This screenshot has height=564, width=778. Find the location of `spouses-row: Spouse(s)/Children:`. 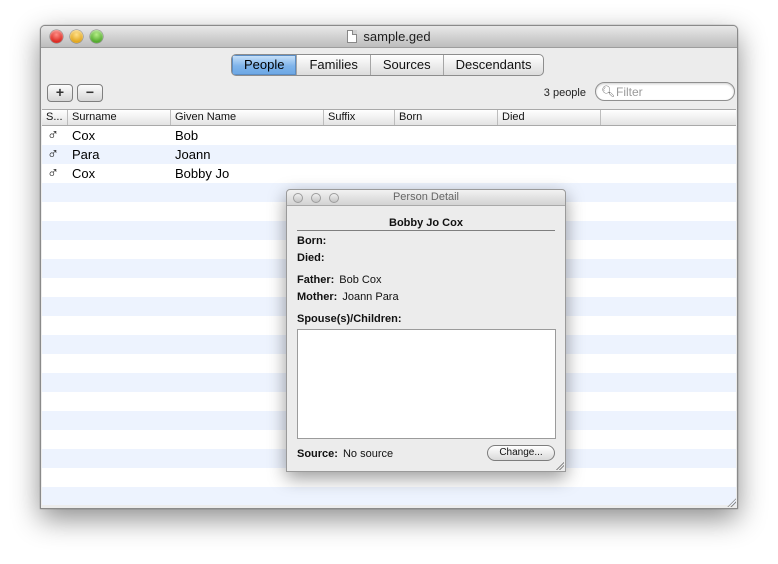

spouses-row: Spouse(s)/Children: is located at coordinates (352, 319).